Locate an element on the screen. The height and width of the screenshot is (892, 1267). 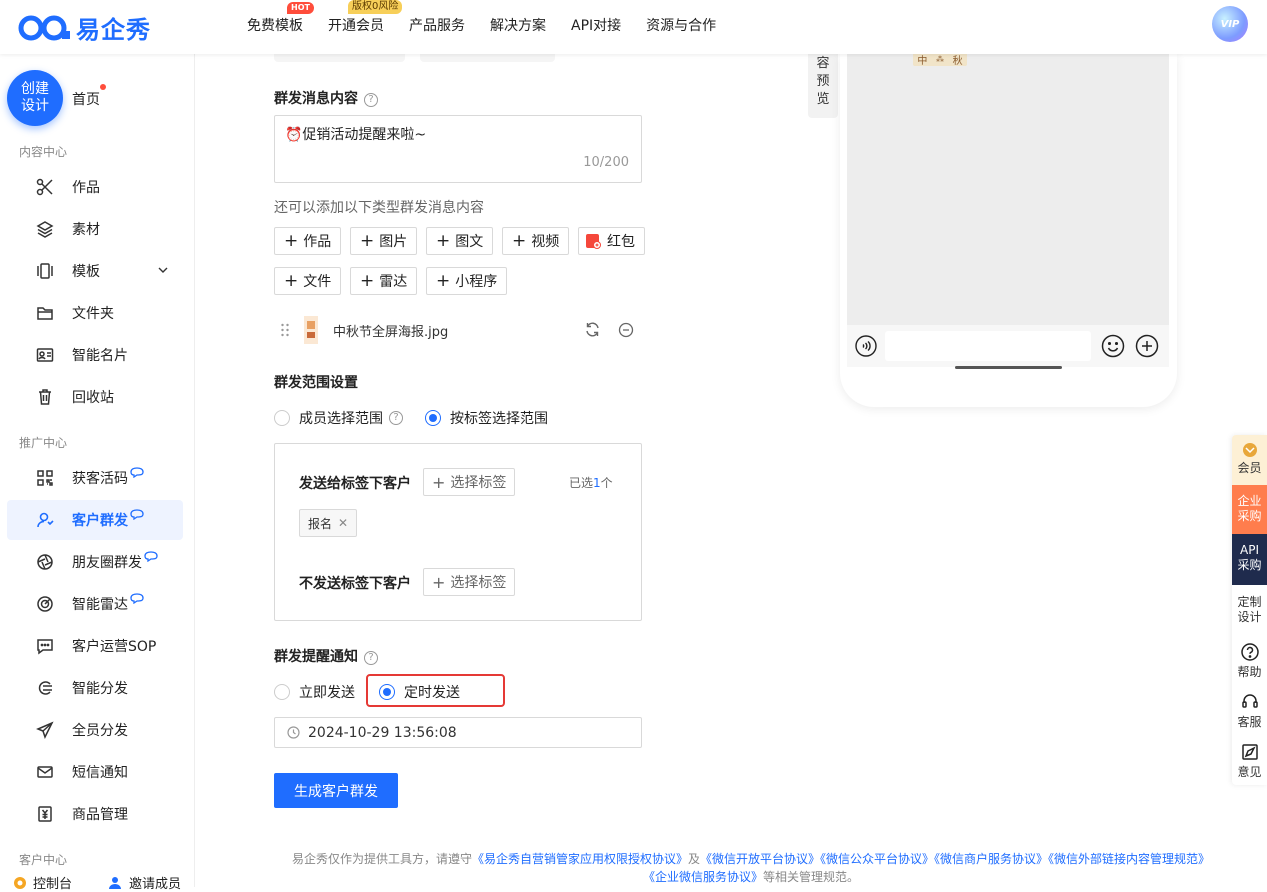
sidebar-item-materials: 素材 is located at coordinates (95, 229).